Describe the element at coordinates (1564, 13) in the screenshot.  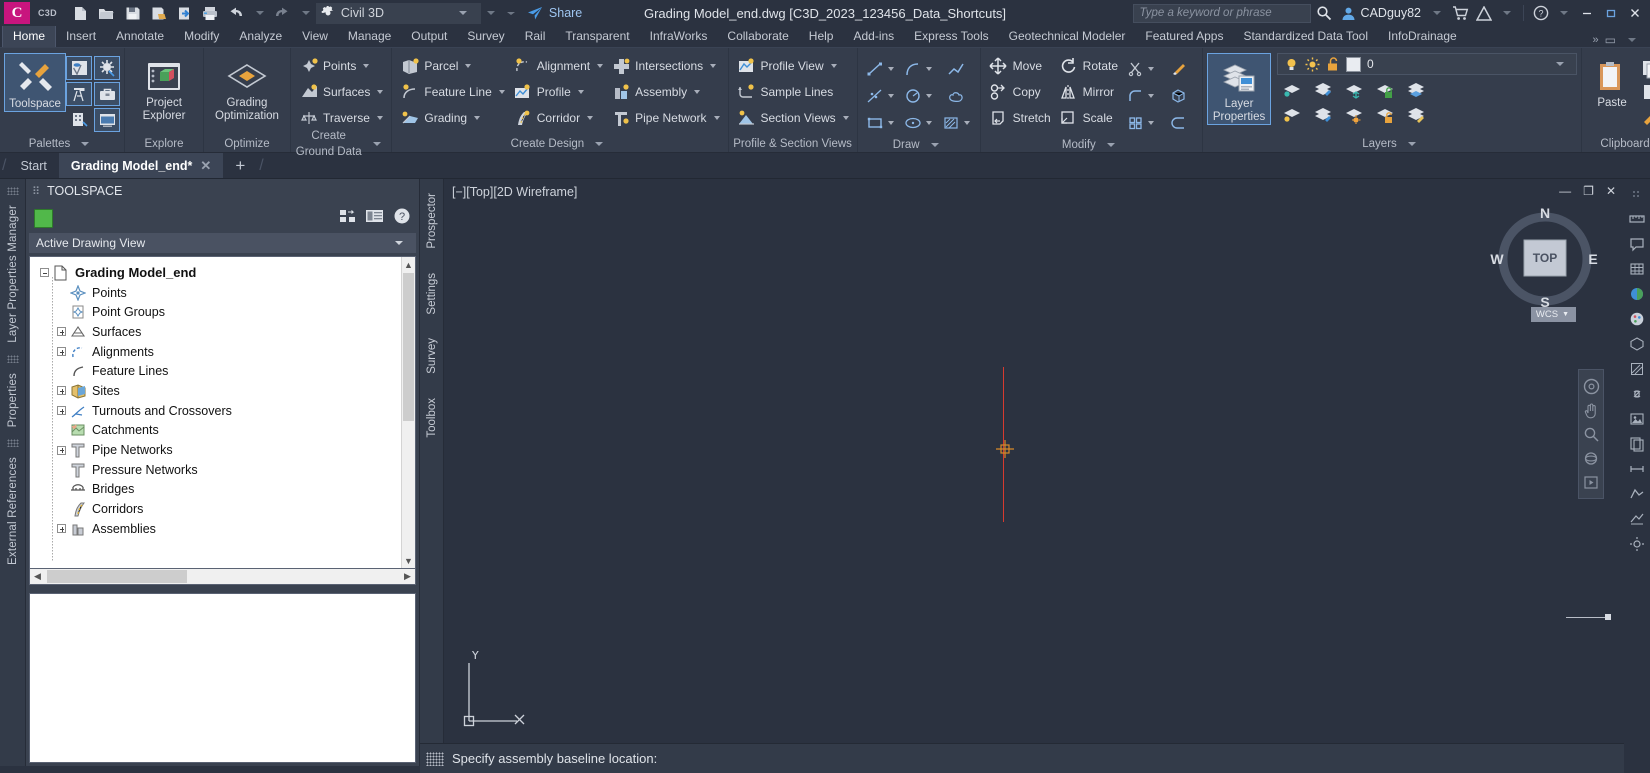
I see `help-caret-icon` at that location.